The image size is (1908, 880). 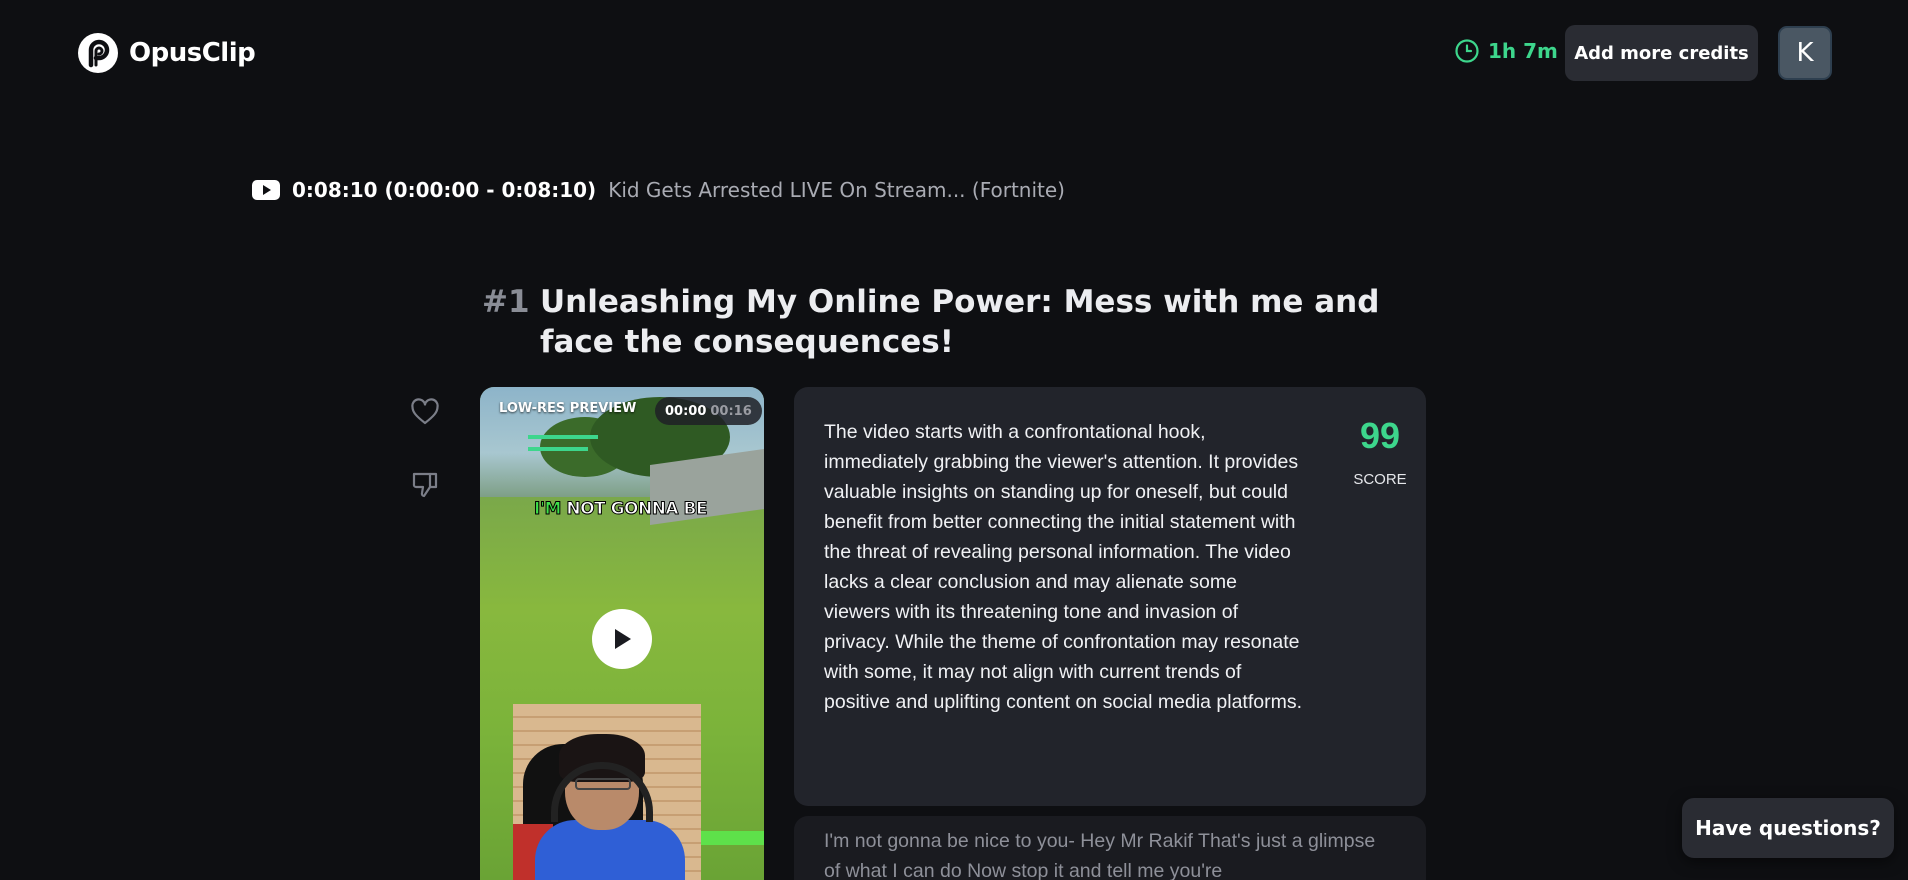 What do you see at coordinates (1380, 435) in the screenshot?
I see `virality-score: 99` at bounding box center [1380, 435].